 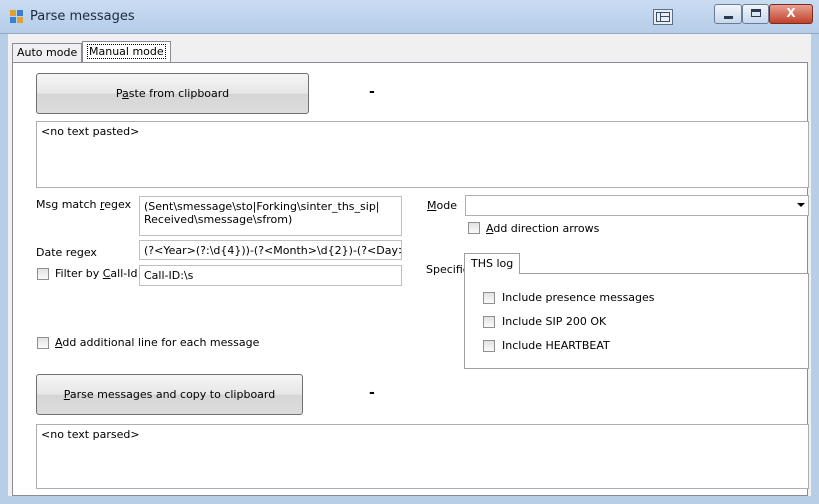 What do you see at coordinates (791, 14) in the screenshot?
I see `close-icon: X` at bounding box center [791, 14].